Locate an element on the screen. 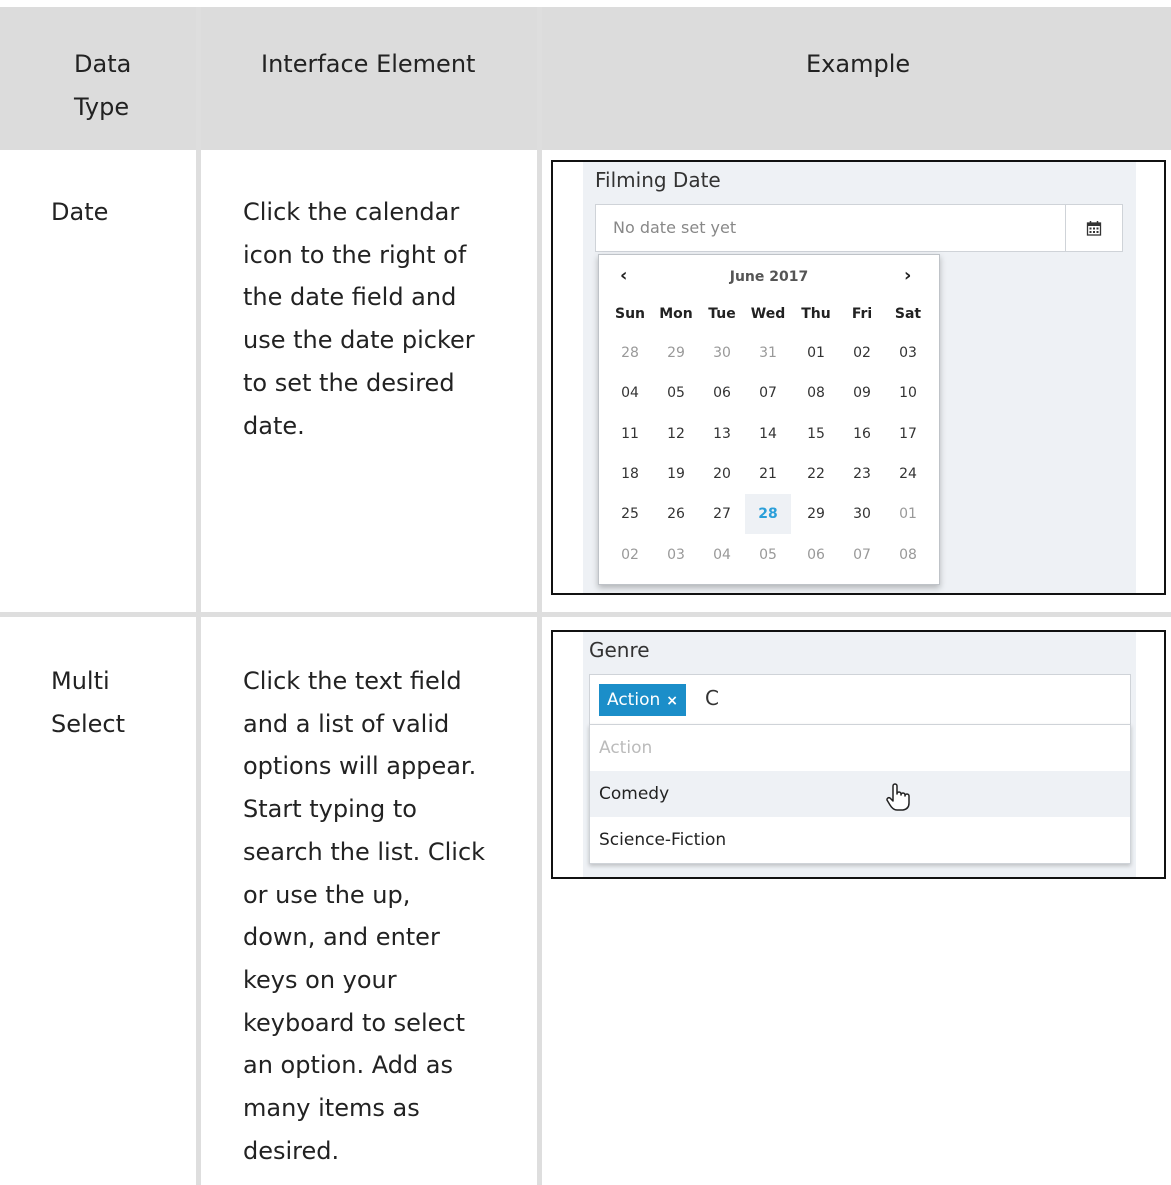 The height and width of the screenshot is (1185, 1171). weekday-header: Fri is located at coordinates (862, 314).